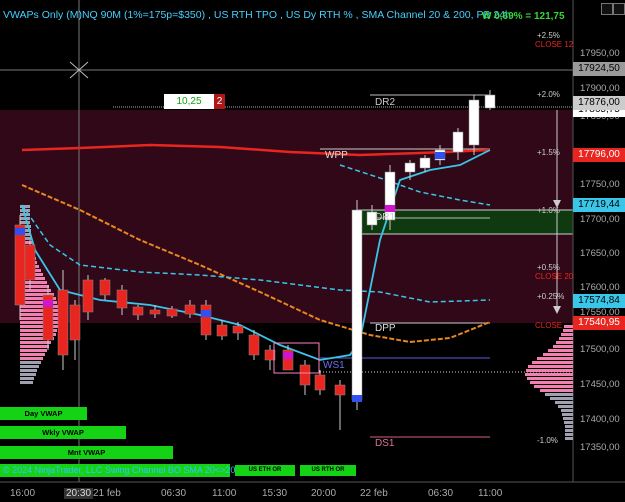  What do you see at coordinates (600, 53) in the screenshot?
I see `price-tick-label: 17950,00` at bounding box center [600, 53].